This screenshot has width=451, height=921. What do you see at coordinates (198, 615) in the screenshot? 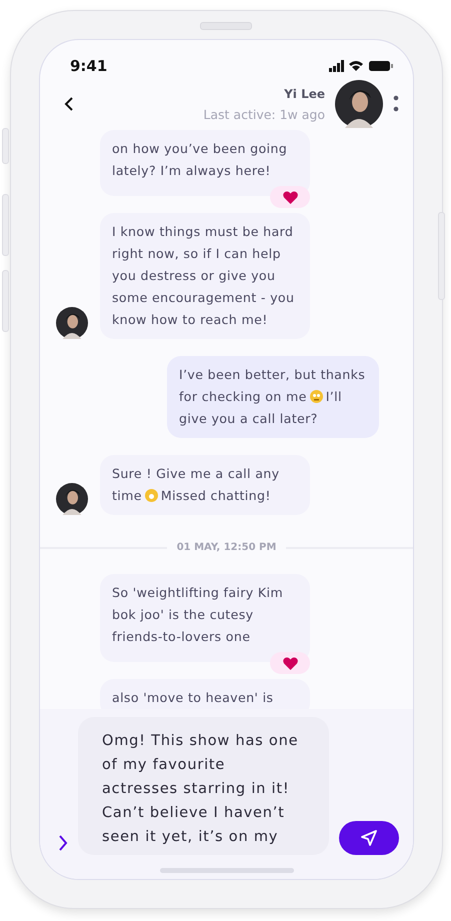
I see `message-text: So 'weightlifting fairy Kim bok joo' is the cutesy friends-to-lovers one` at bounding box center [198, 615].